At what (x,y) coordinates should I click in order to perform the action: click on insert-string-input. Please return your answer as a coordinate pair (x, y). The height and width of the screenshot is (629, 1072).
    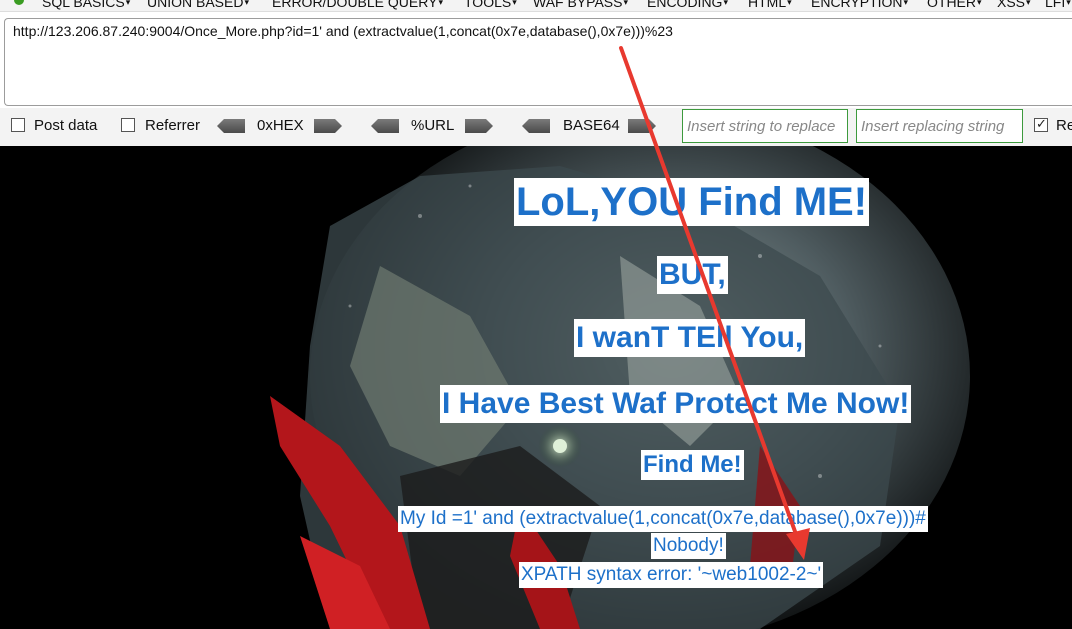
    Looking at the image, I should click on (765, 126).